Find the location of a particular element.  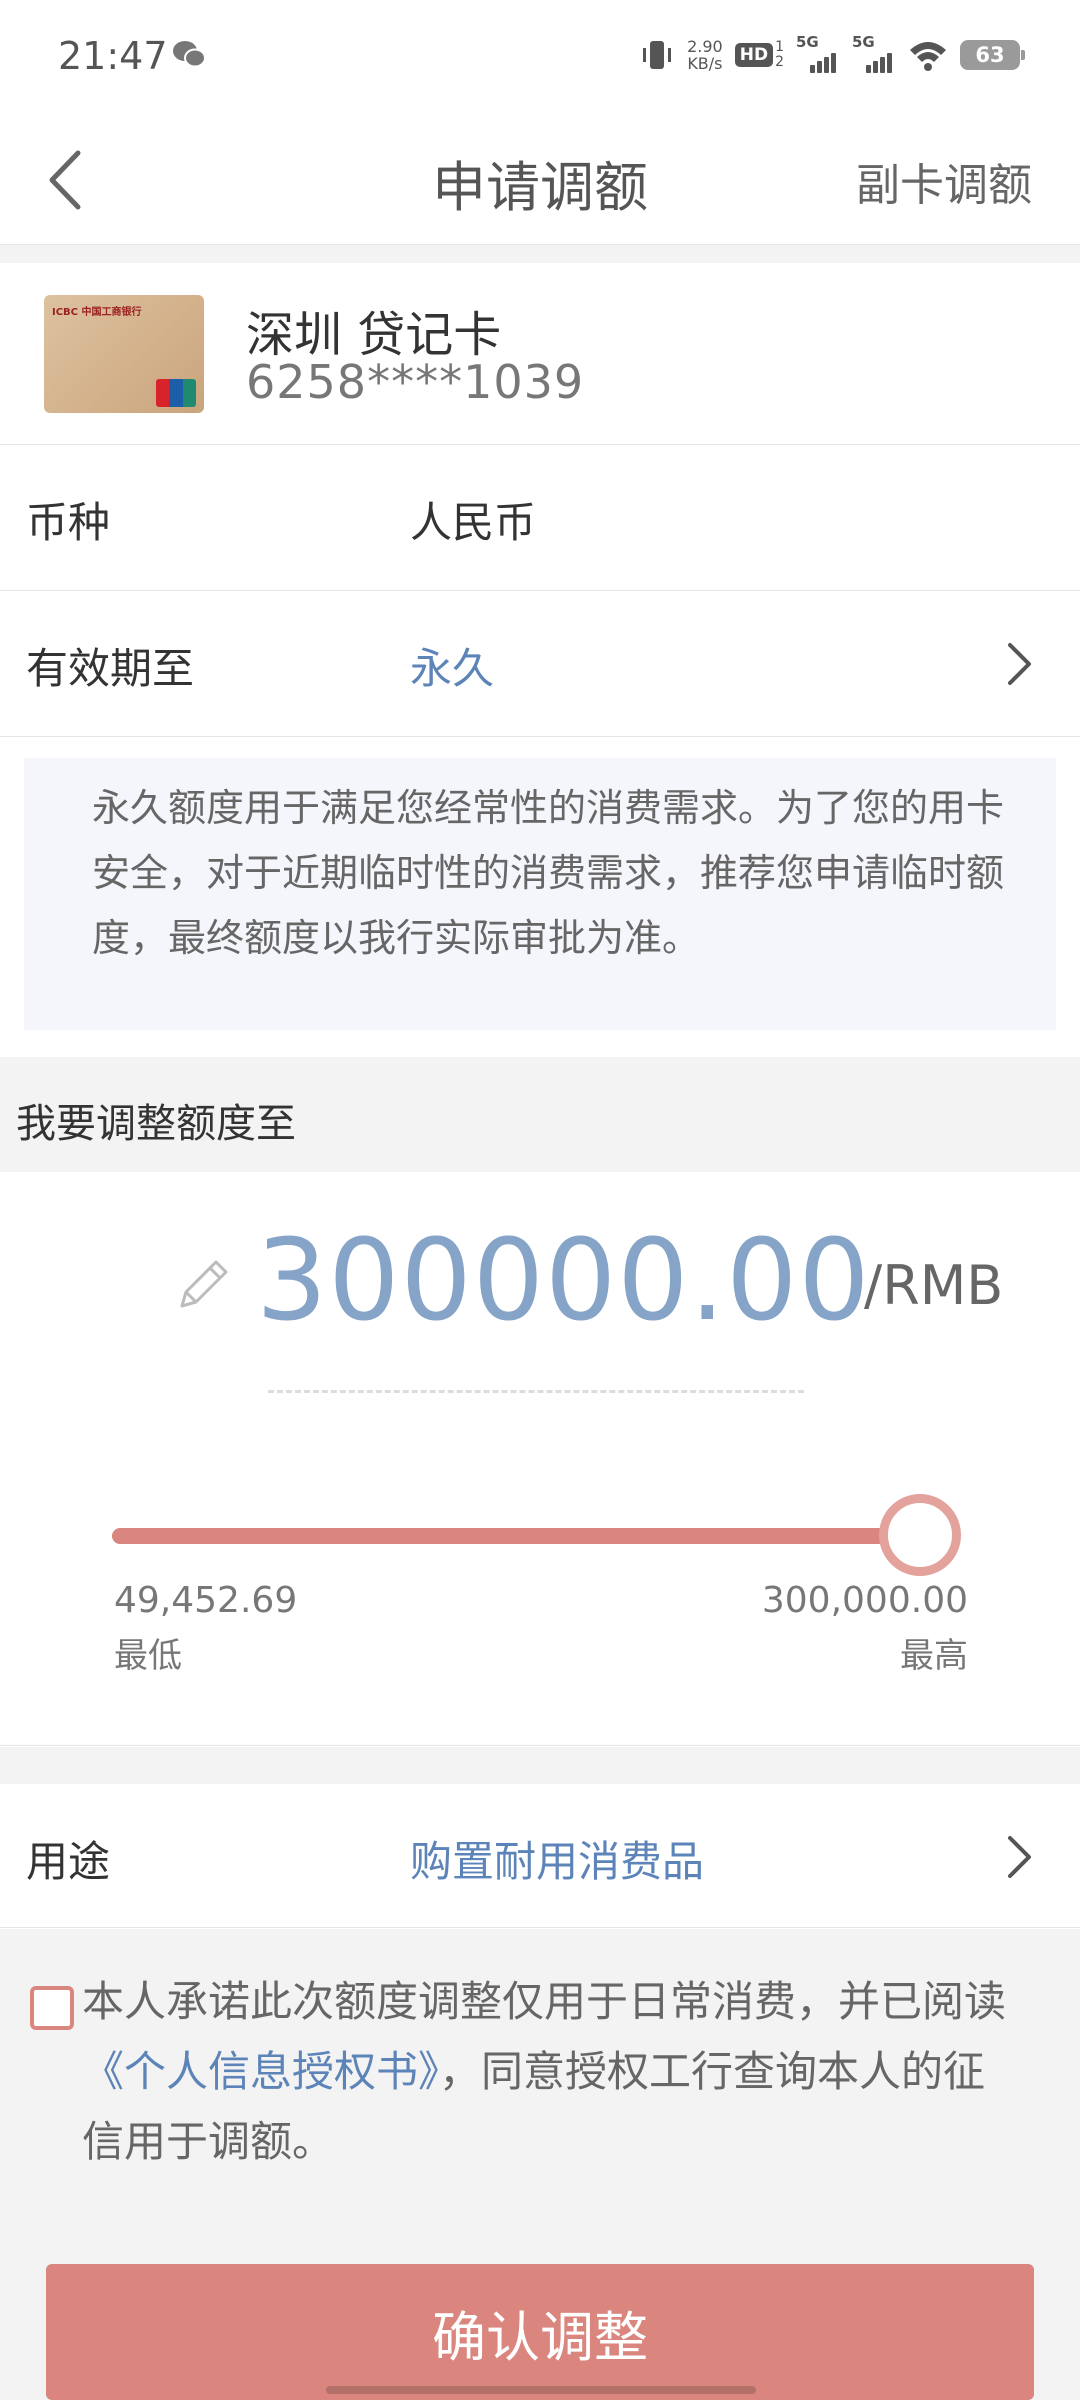

network-speed: 2.90 KB/s is located at coordinates (705, 55).